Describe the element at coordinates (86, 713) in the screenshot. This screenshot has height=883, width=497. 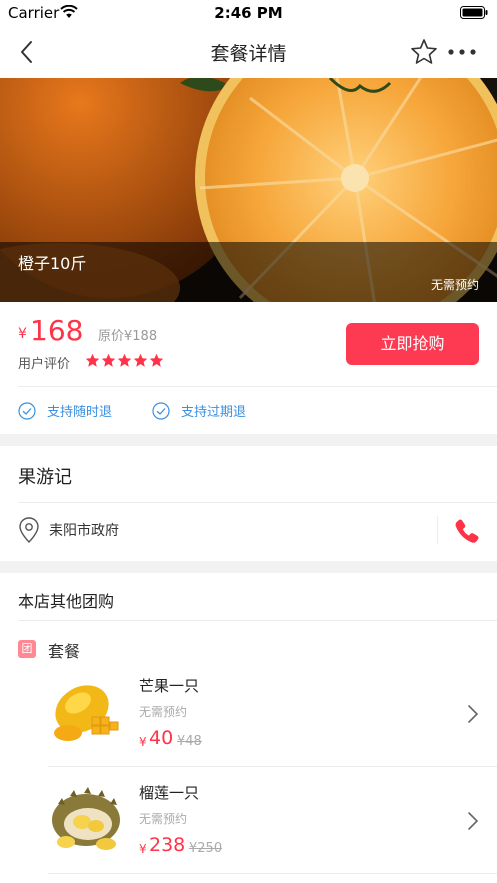
I see `mango-image` at that location.